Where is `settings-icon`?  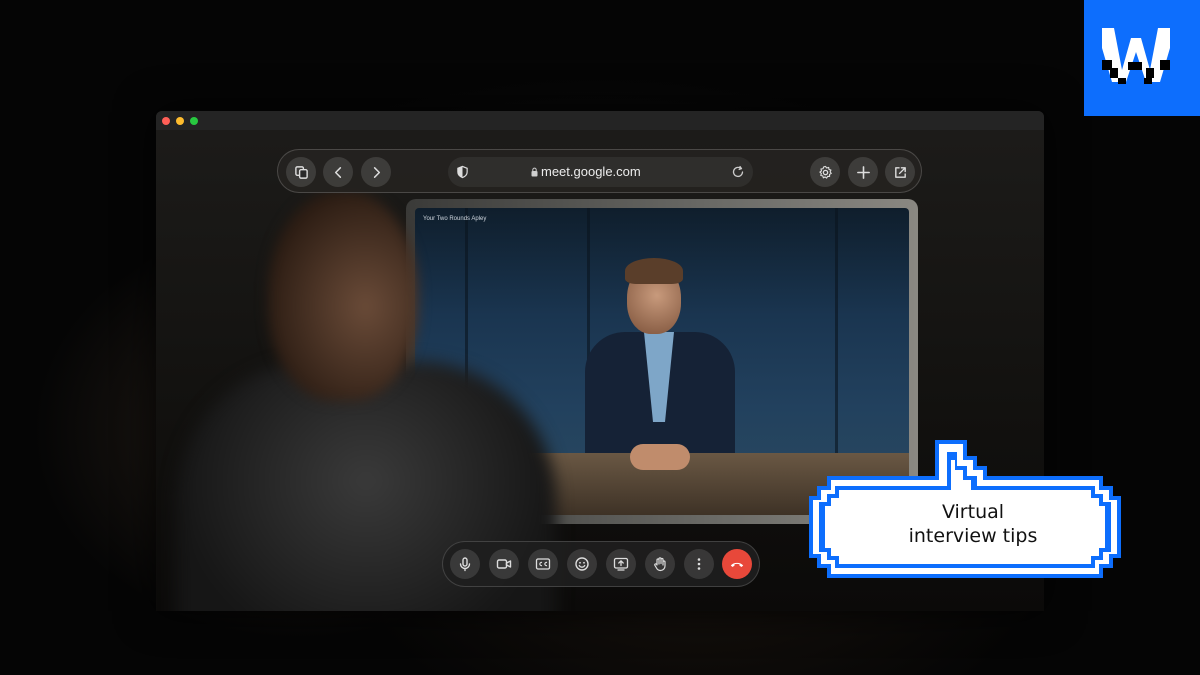 settings-icon is located at coordinates (825, 172).